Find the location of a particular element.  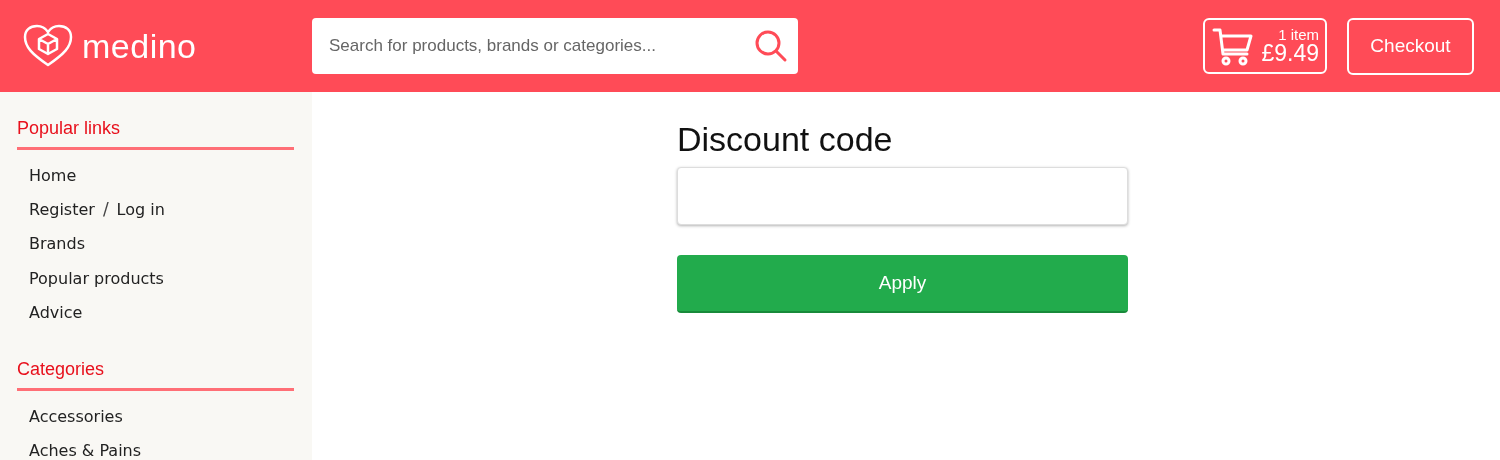

sidebar-link: Popular products is located at coordinates (96, 278).